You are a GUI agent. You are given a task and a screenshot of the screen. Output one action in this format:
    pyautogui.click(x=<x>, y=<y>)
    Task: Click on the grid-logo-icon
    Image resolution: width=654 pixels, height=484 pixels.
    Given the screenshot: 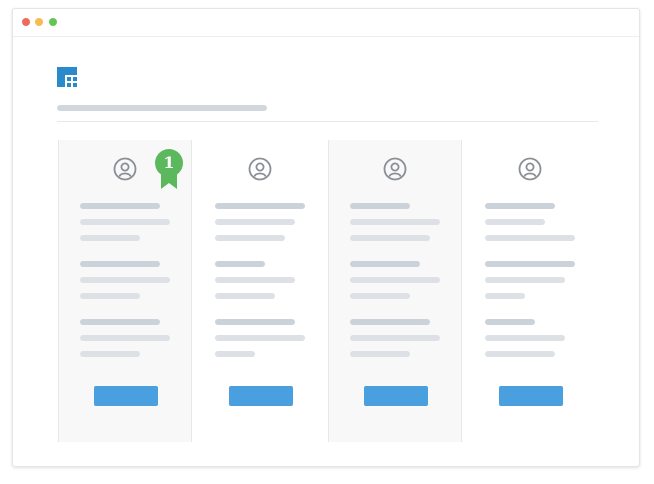 What is the action you would take?
    pyautogui.click(x=67, y=77)
    